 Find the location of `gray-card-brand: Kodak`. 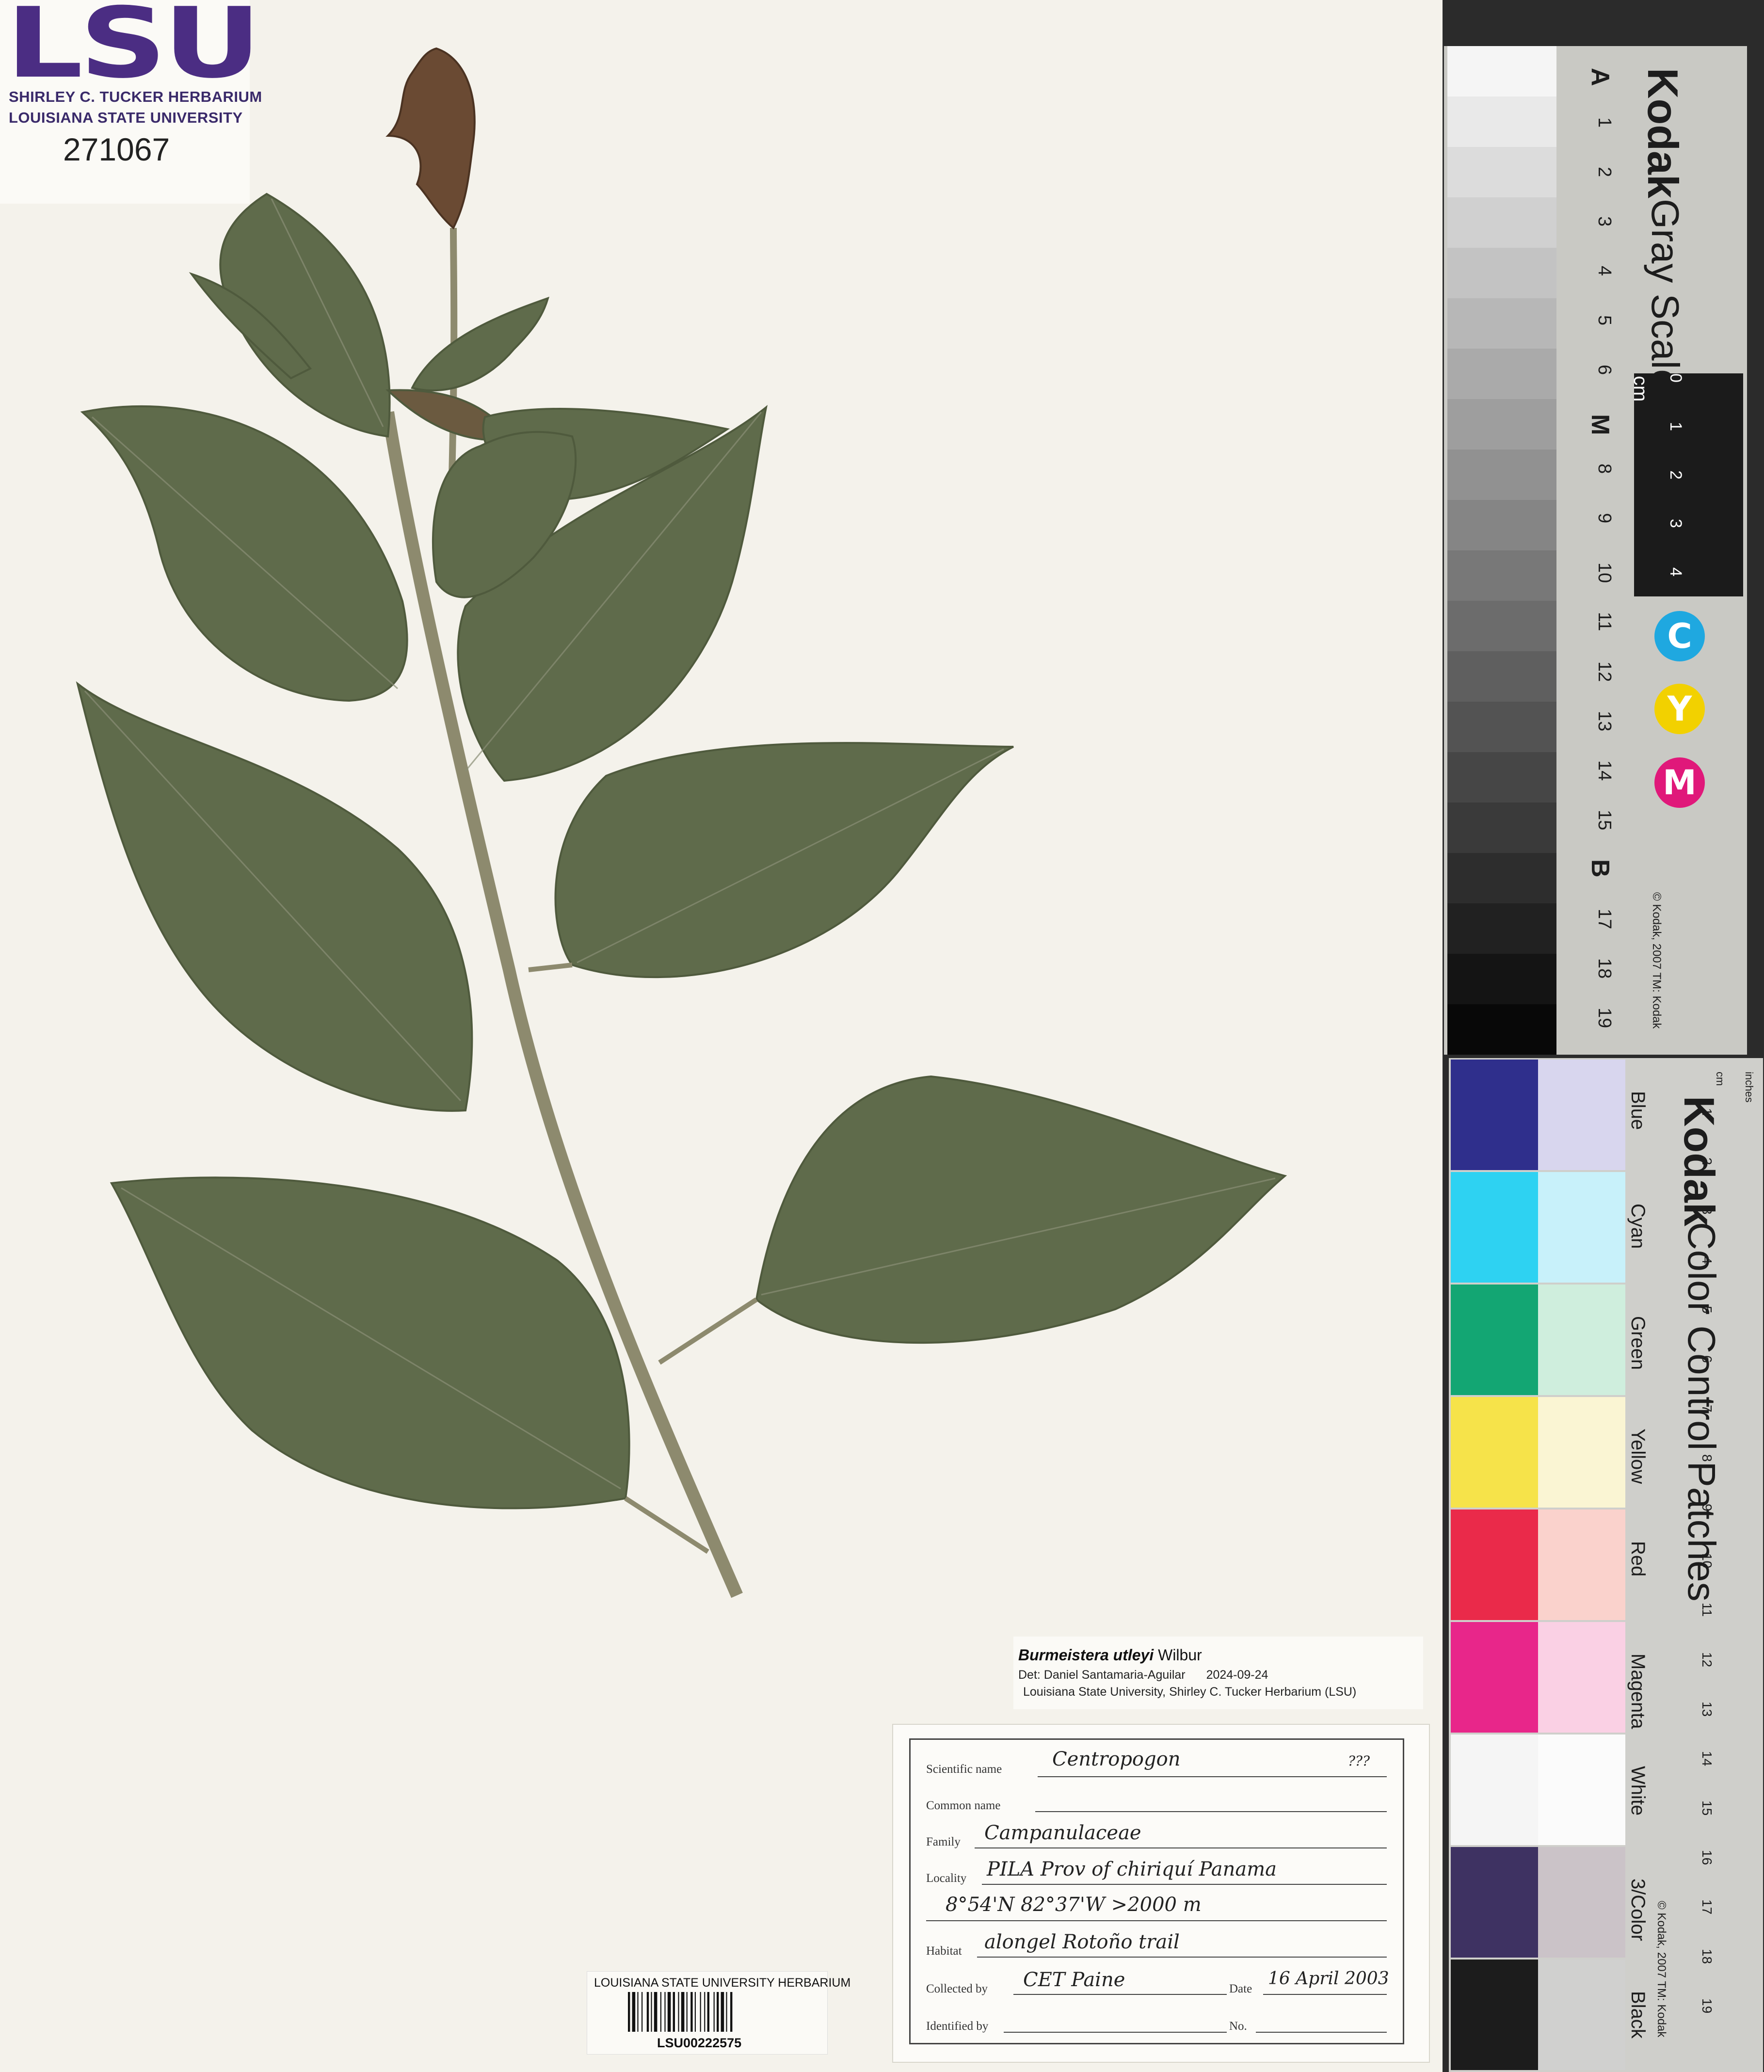

gray-card-brand: Kodak is located at coordinates (1663, 133).